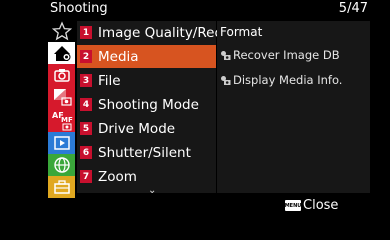 The height and width of the screenshot is (240, 390). I want to click on item-number-badge: 6, so click(86, 152).